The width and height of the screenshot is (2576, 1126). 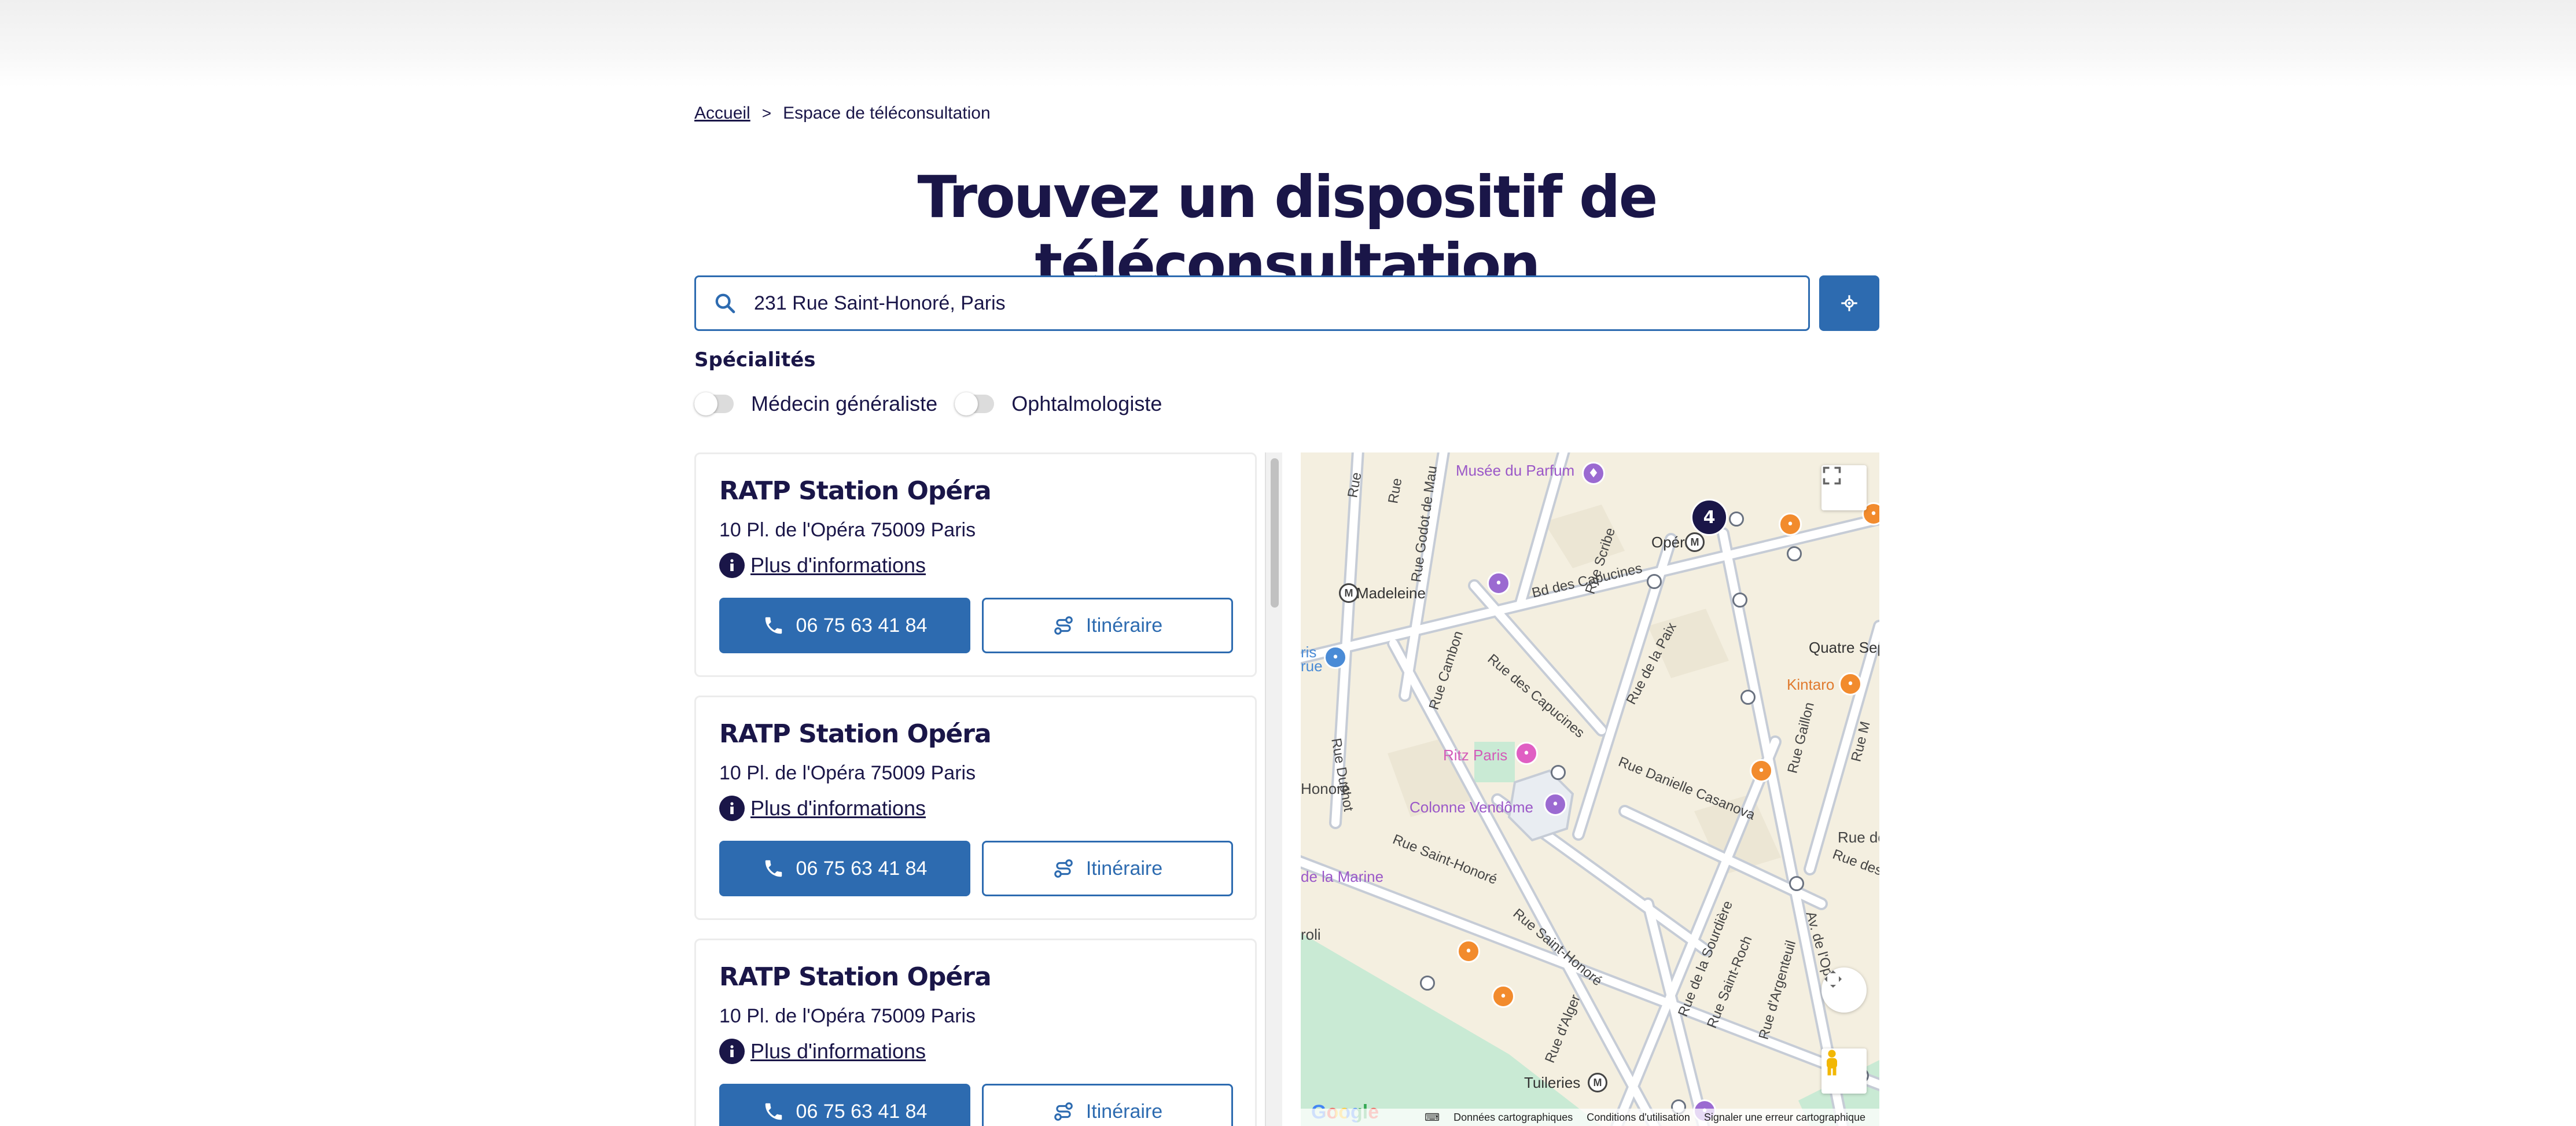 I want to click on map-label-quatre-septembre: Quatre Septemb, so click(x=1844, y=648).